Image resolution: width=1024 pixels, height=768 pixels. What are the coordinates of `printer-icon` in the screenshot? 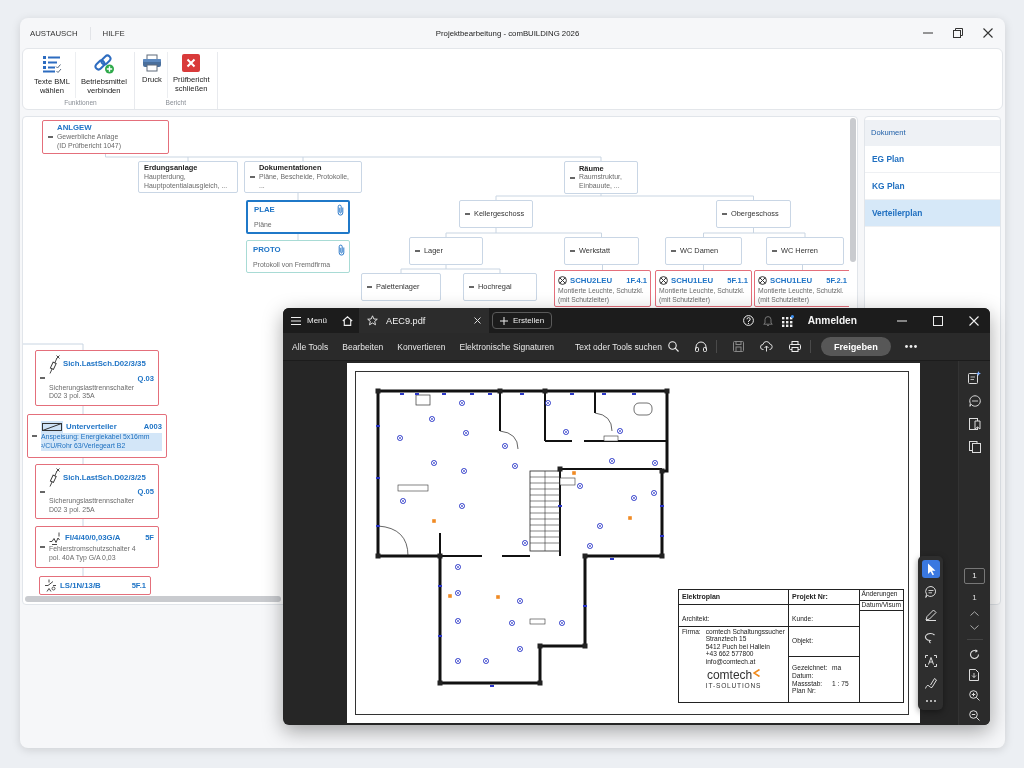 It's located at (151, 63).